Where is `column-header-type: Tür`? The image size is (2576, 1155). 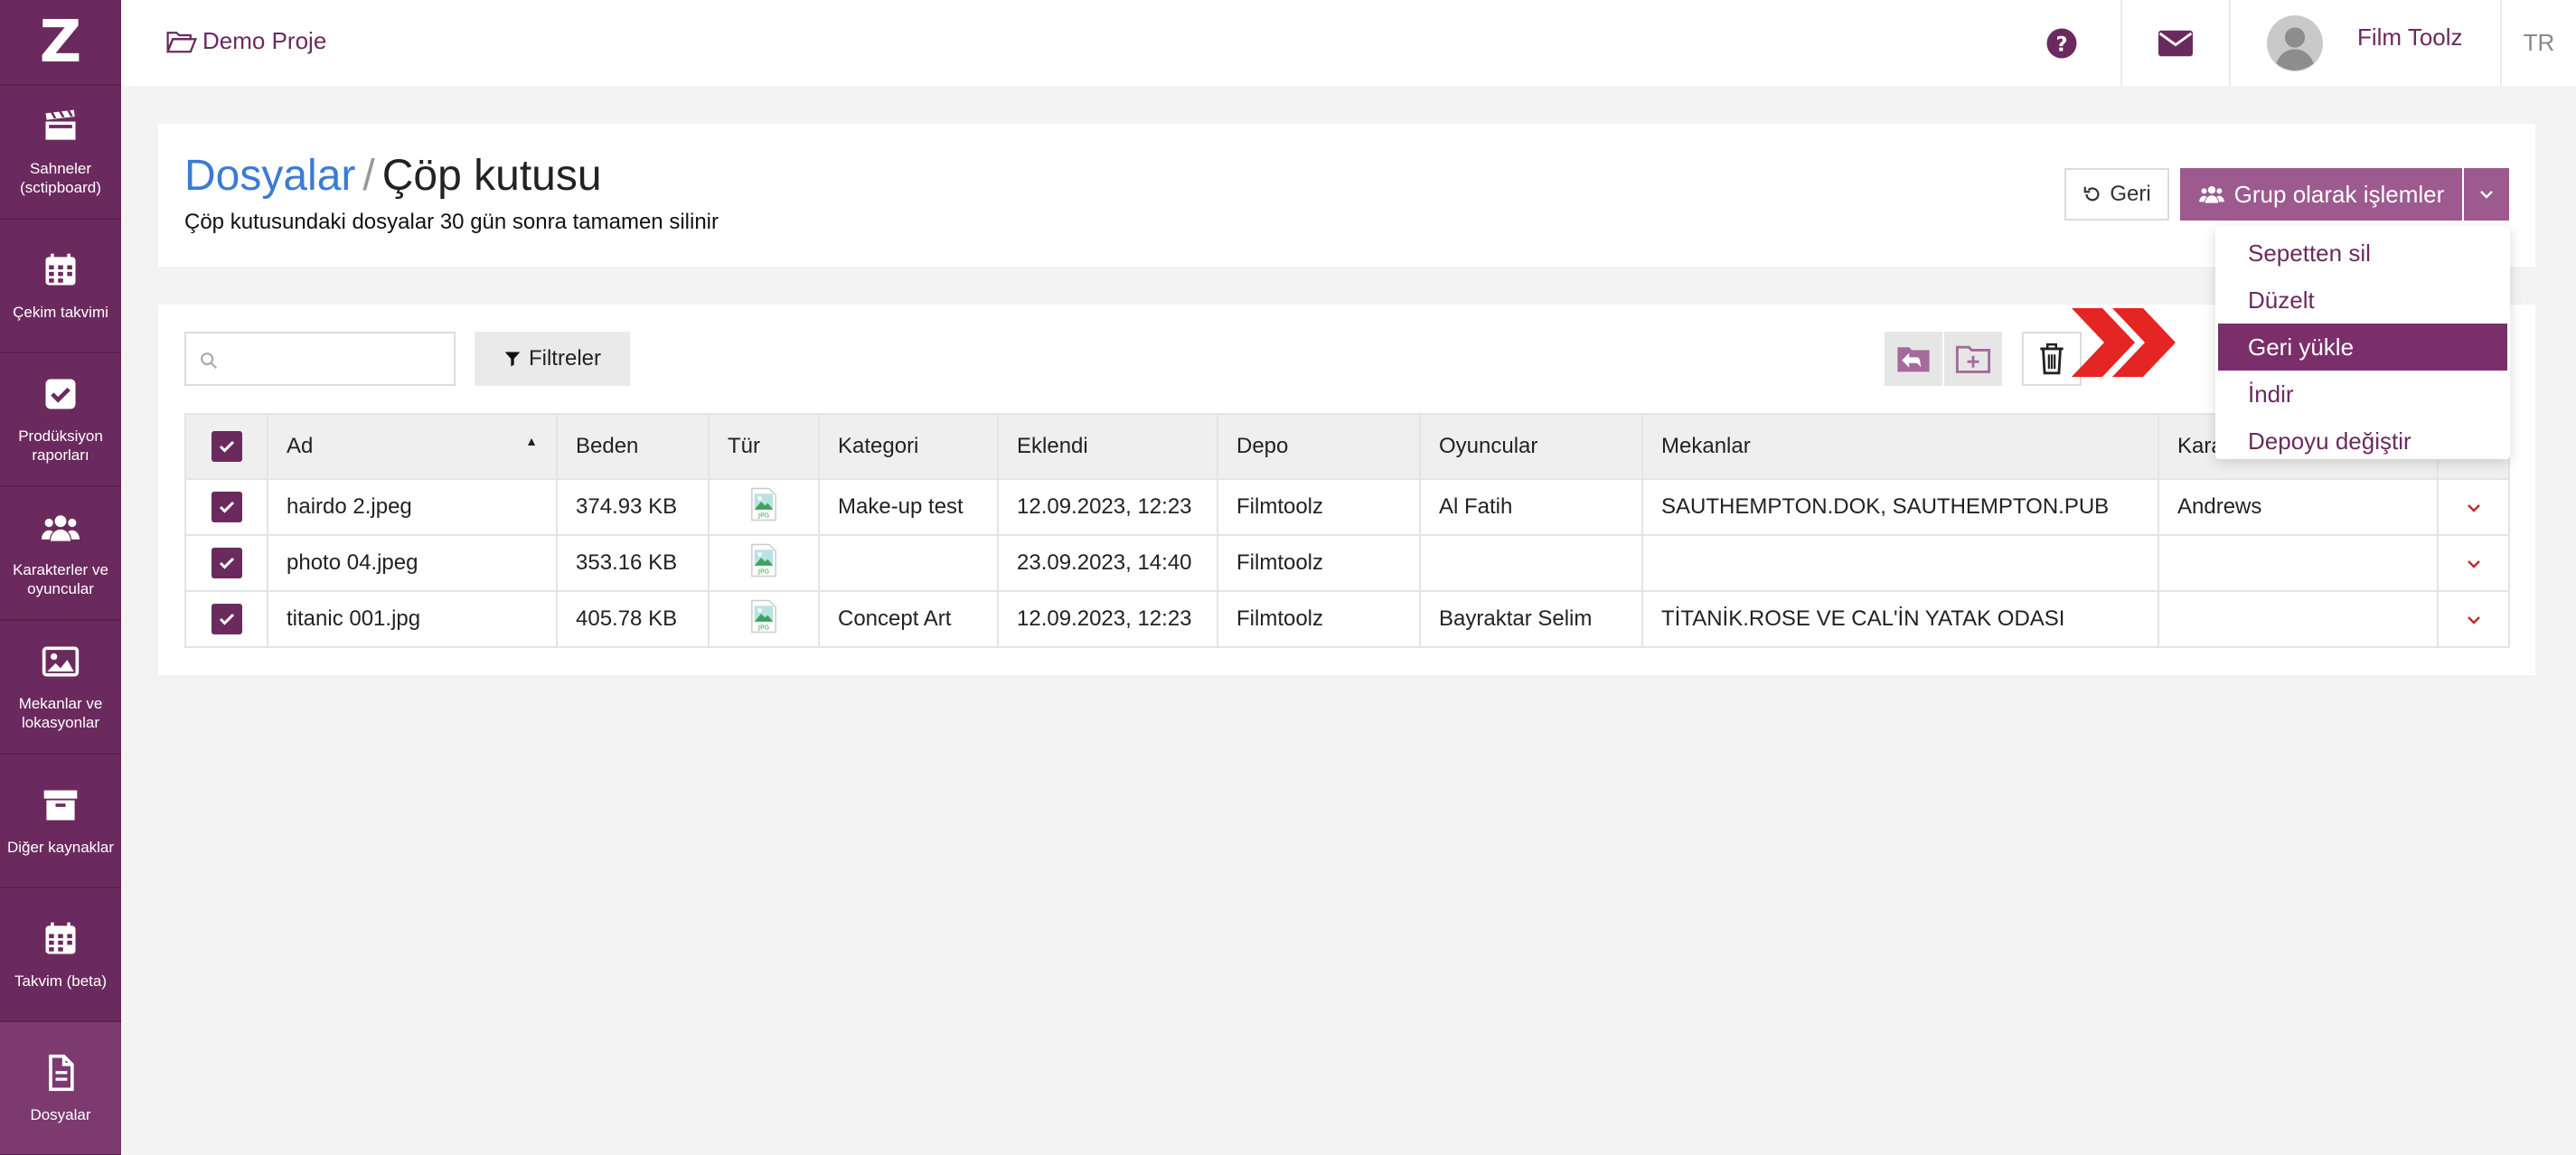 column-header-type: Tür is located at coordinates (764, 446).